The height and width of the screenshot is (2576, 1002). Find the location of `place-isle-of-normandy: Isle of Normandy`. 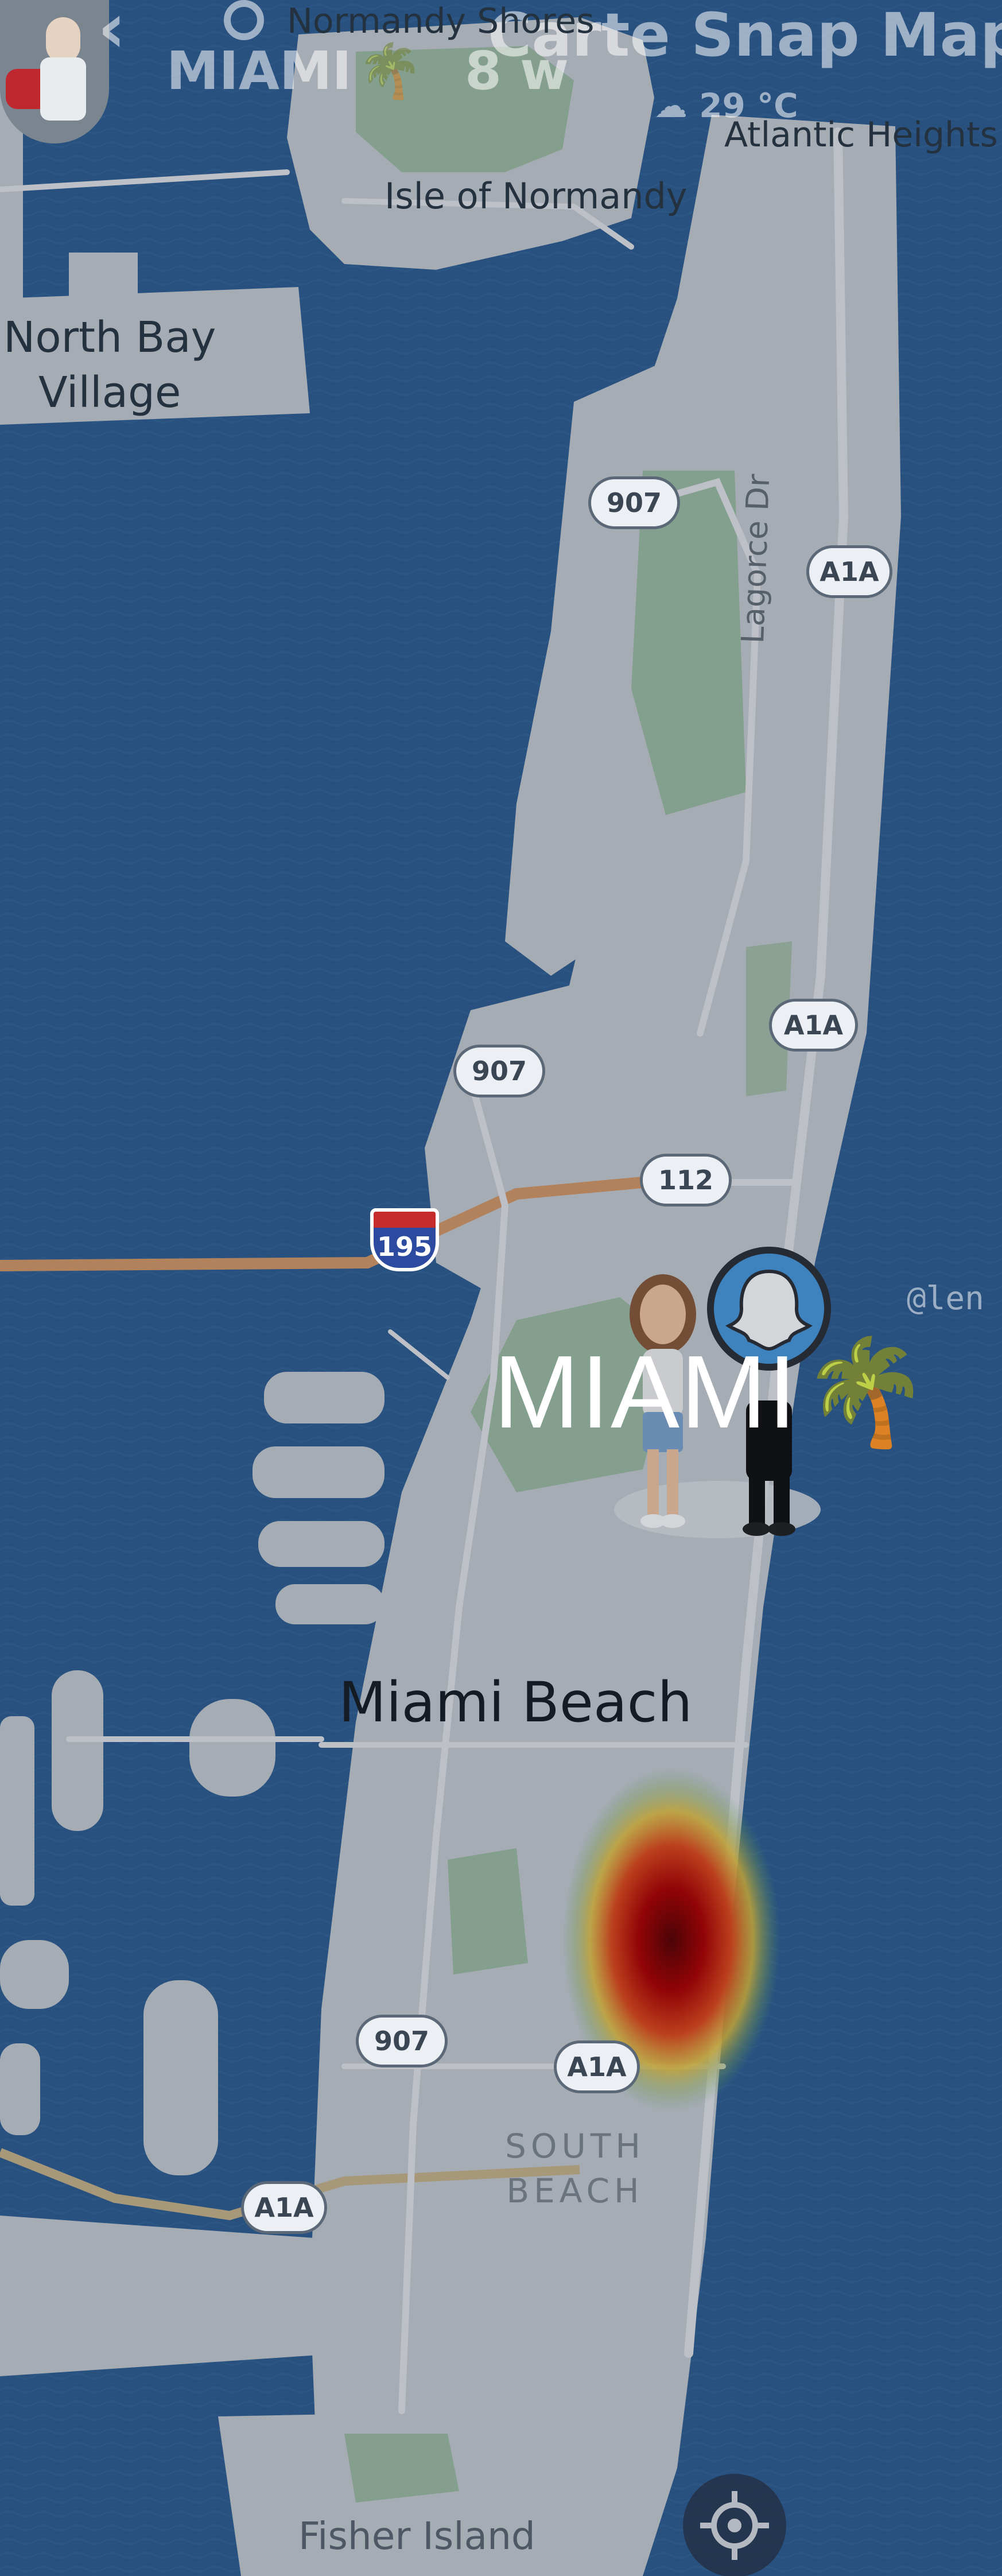

place-isle-of-normandy: Isle of Normandy is located at coordinates (536, 196).